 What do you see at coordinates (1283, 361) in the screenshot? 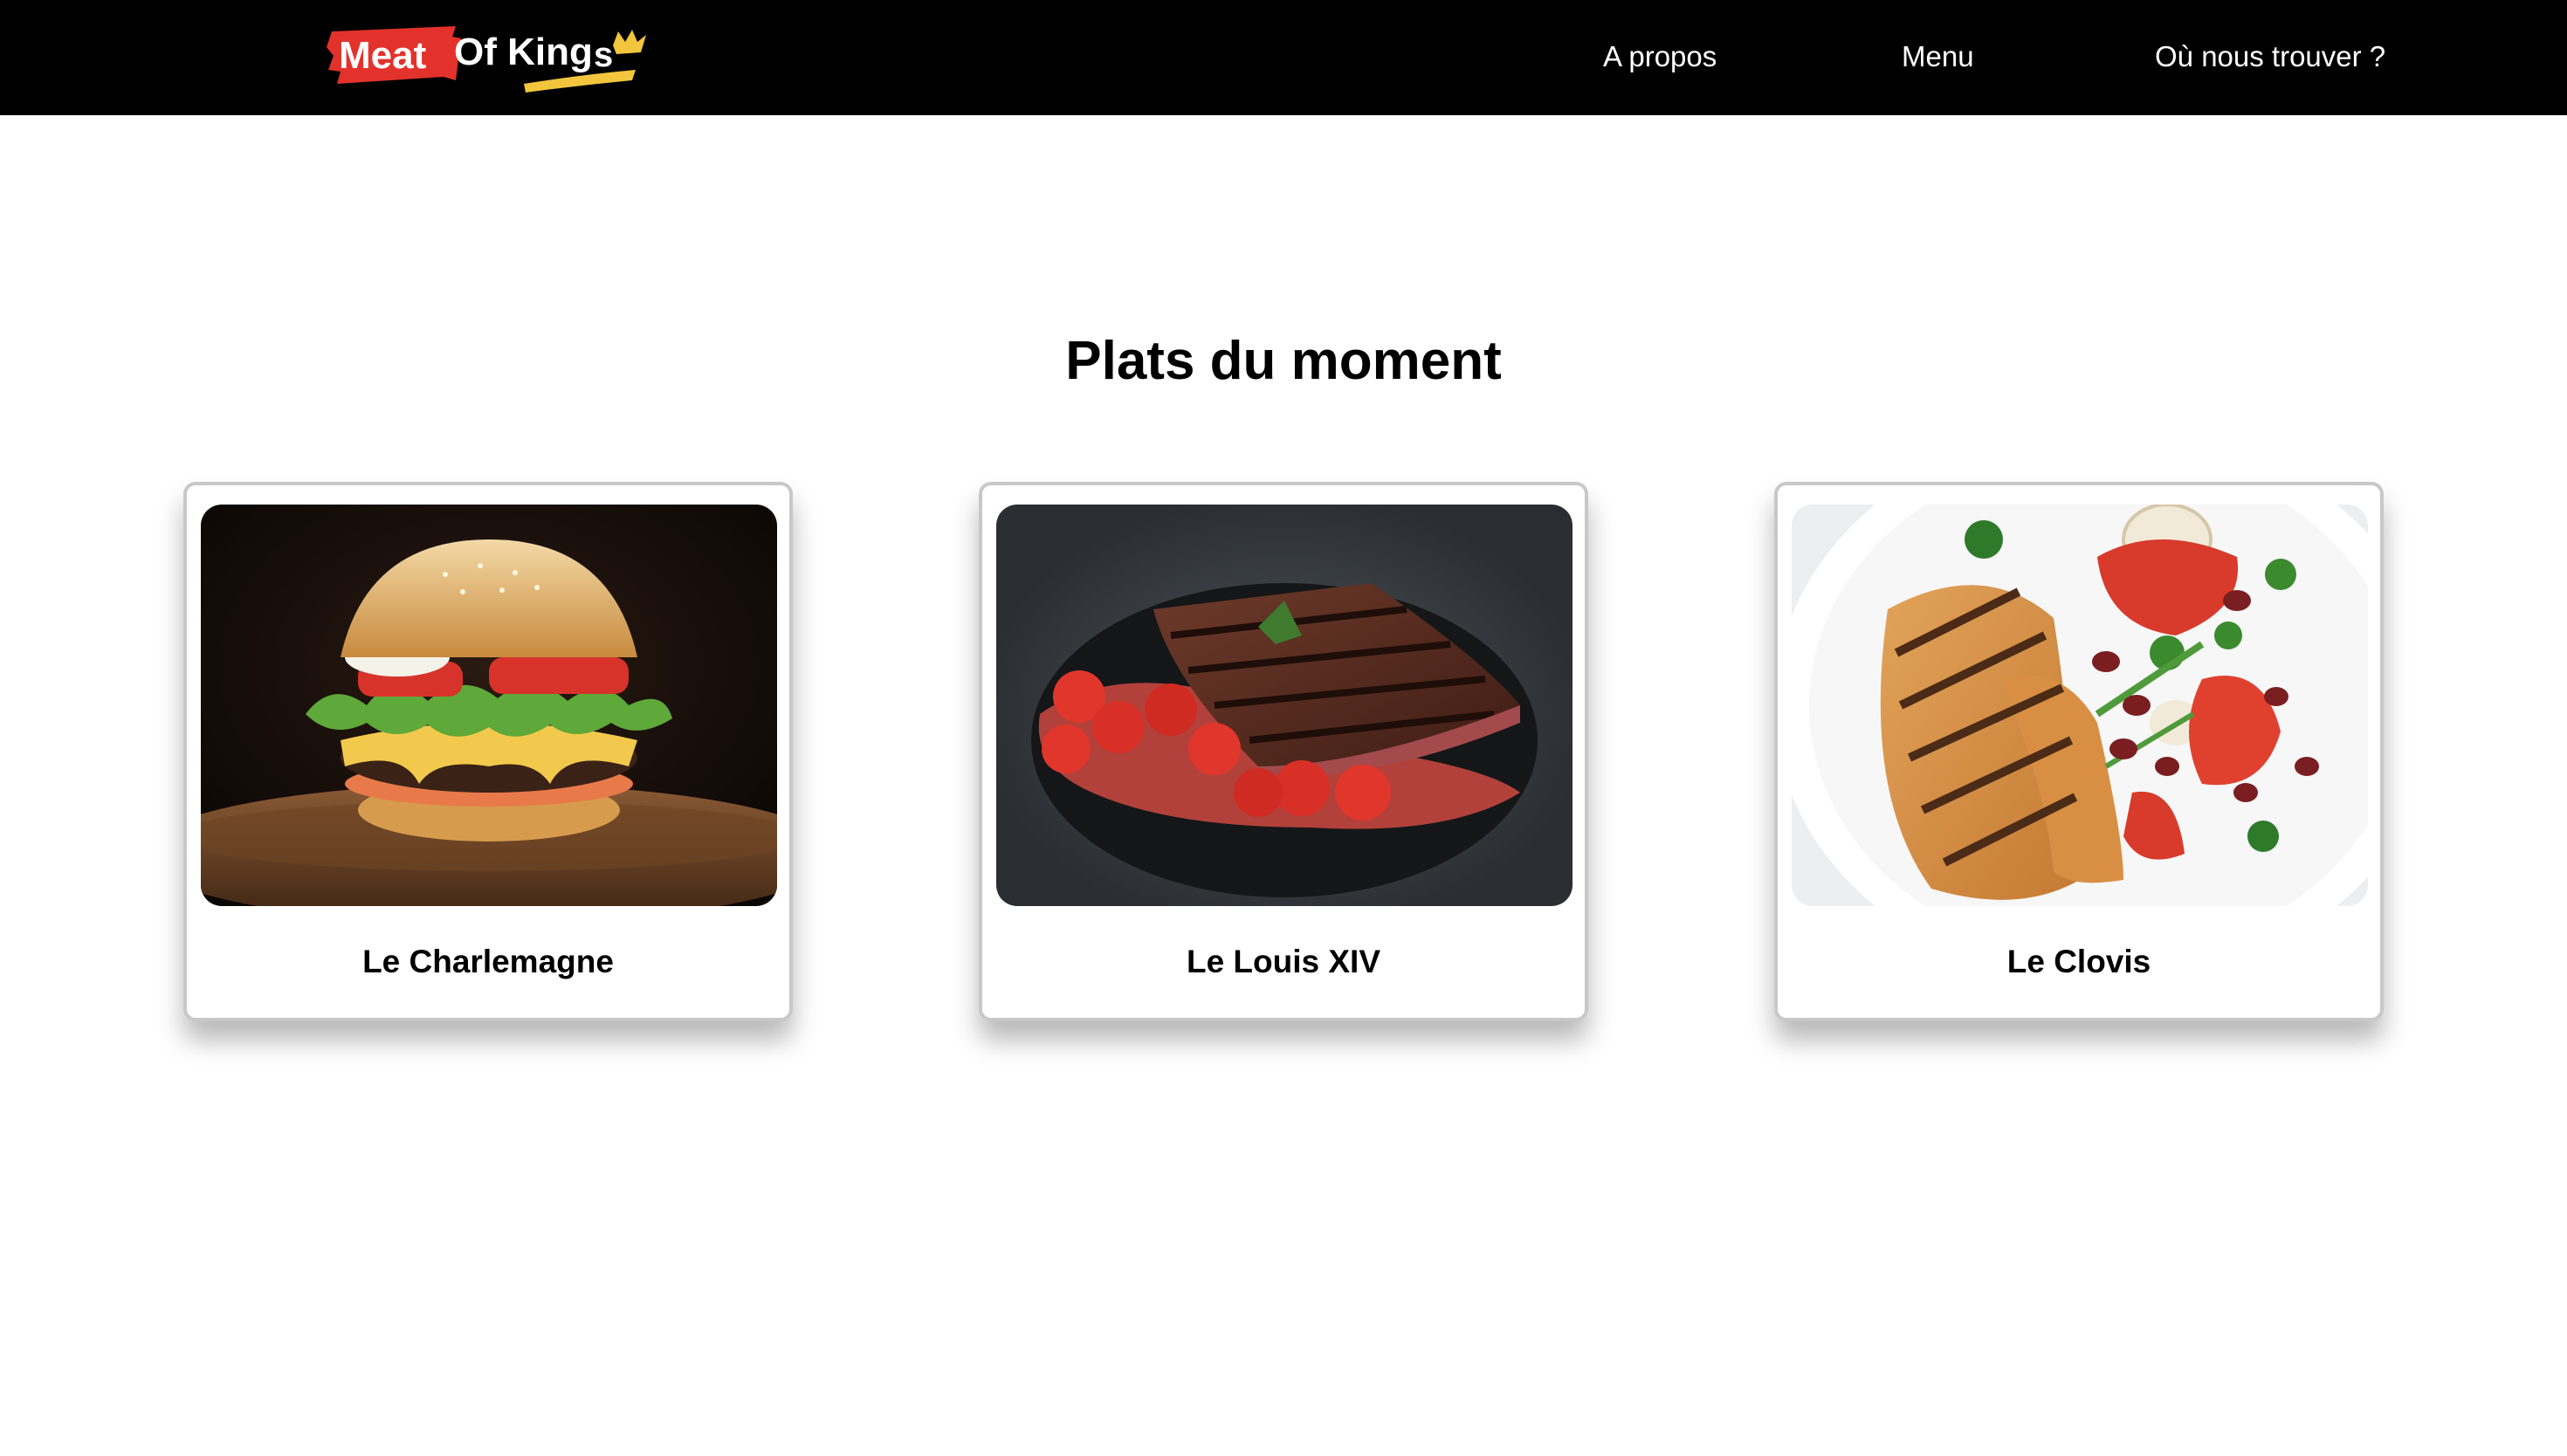
I see `section-title: Plats du moment` at bounding box center [1283, 361].